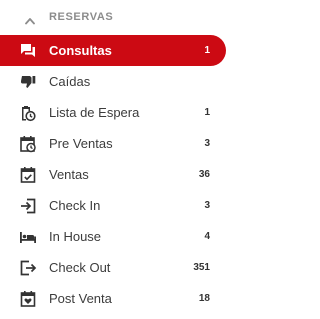 This screenshot has width=320, height=319. Describe the element at coordinates (28, 237) in the screenshot. I see `bed-icon` at that location.